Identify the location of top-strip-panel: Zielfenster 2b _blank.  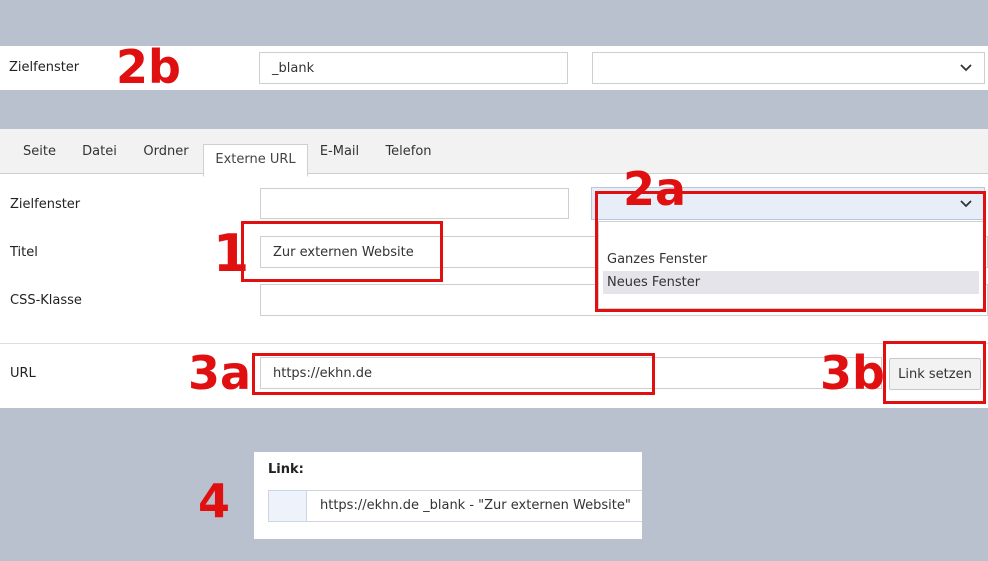
(494, 67).